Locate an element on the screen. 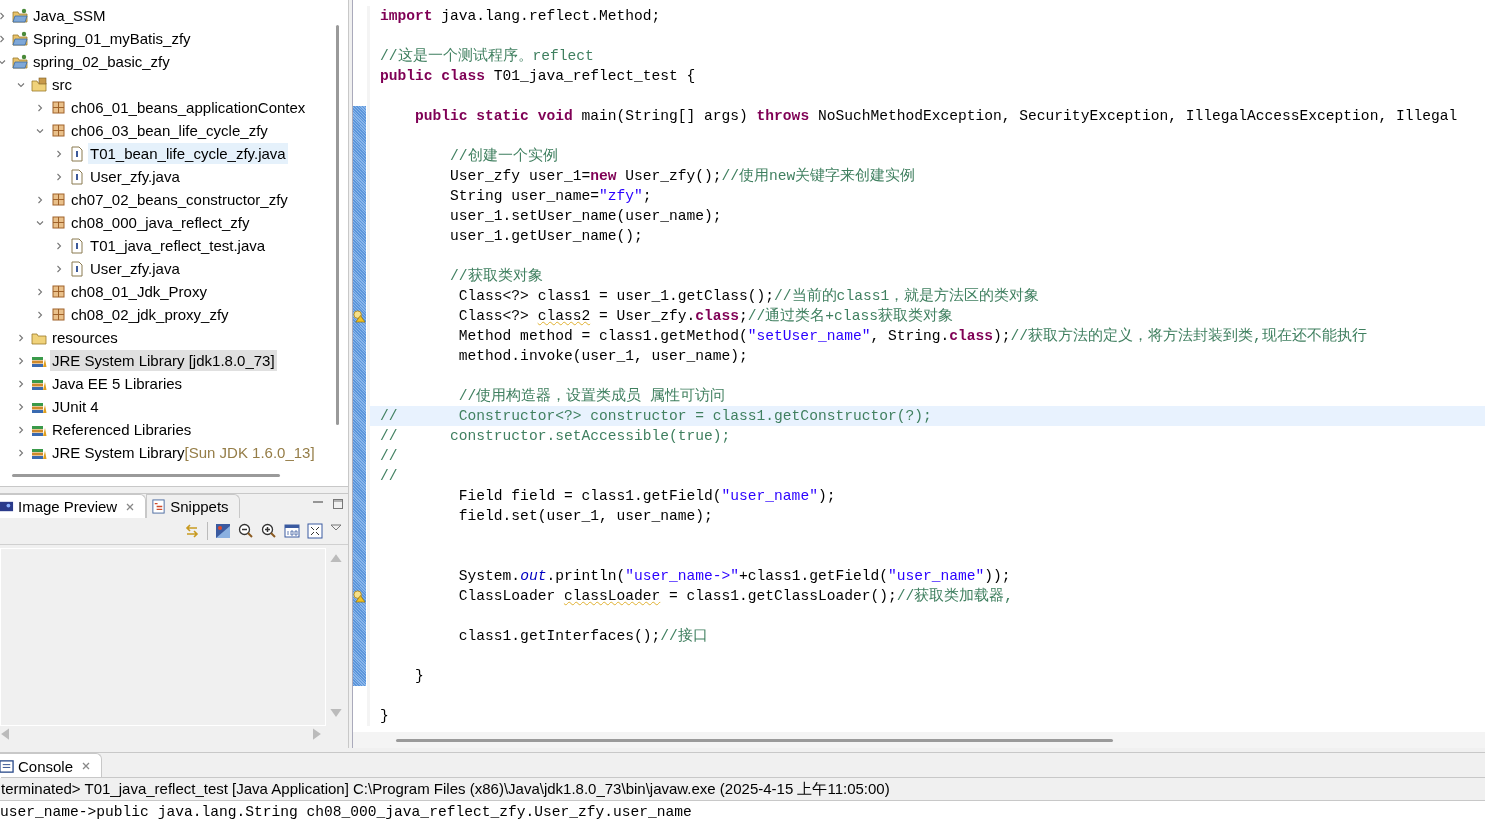 The image size is (1485, 840). view-tab: Console is located at coordinates (51, 765).